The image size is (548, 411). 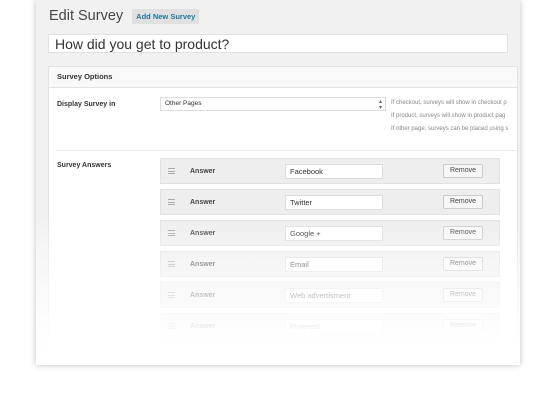 What do you see at coordinates (278, 43) in the screenshot?
I see `survey-title-input: How did you get to product?` at bounding box center [278, 43].